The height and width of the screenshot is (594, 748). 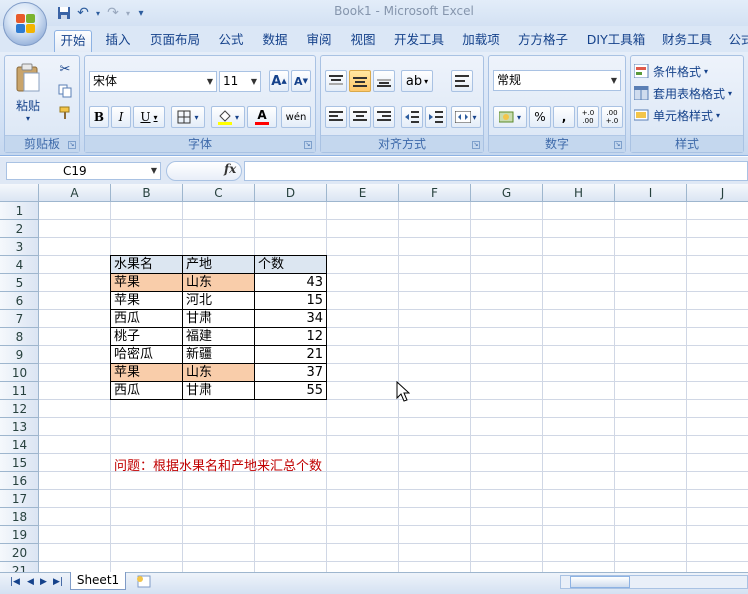 I want to click on tab-addins: 加载项, so click(x=481, y=41).